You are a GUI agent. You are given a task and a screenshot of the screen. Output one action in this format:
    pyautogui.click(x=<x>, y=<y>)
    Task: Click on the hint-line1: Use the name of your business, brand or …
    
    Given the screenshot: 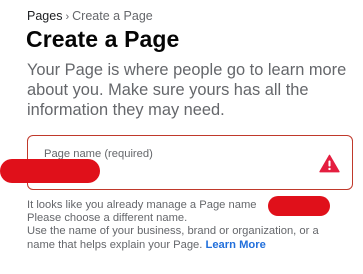 What is the action you would take?
    pyautogui.click(x=173, y=231)
    